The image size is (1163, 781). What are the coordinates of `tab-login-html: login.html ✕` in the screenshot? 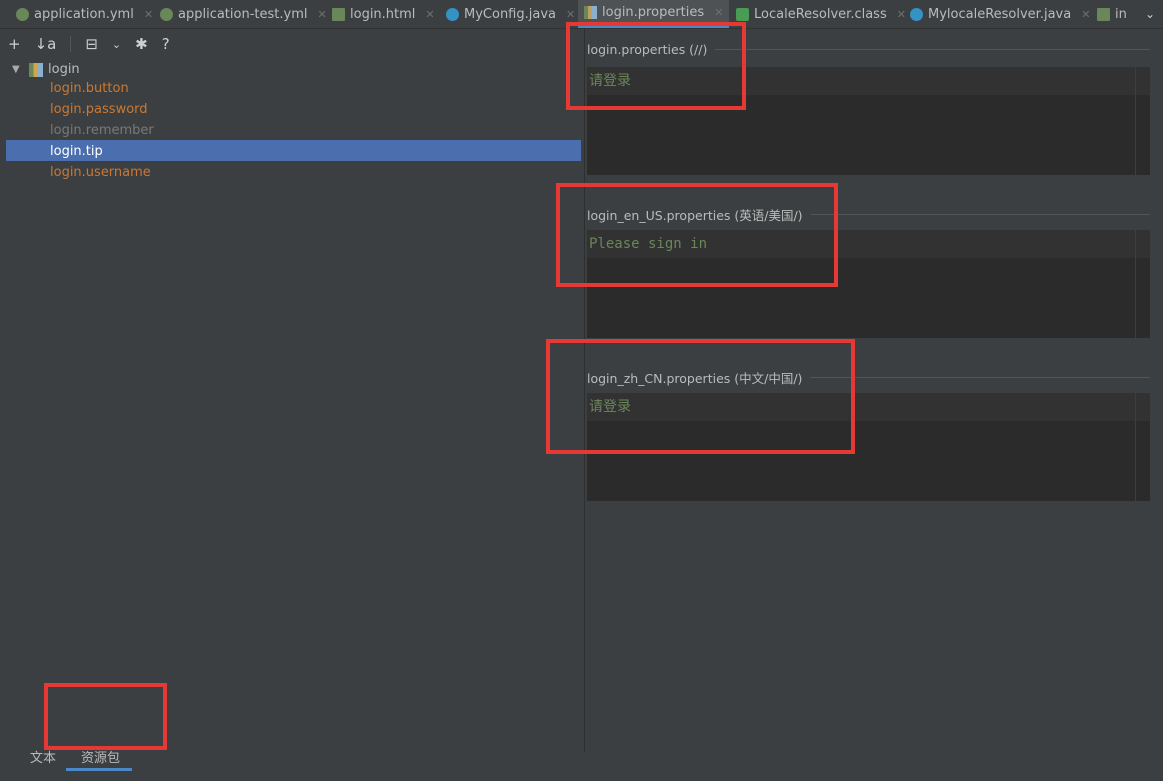 It's located at (383, 14).